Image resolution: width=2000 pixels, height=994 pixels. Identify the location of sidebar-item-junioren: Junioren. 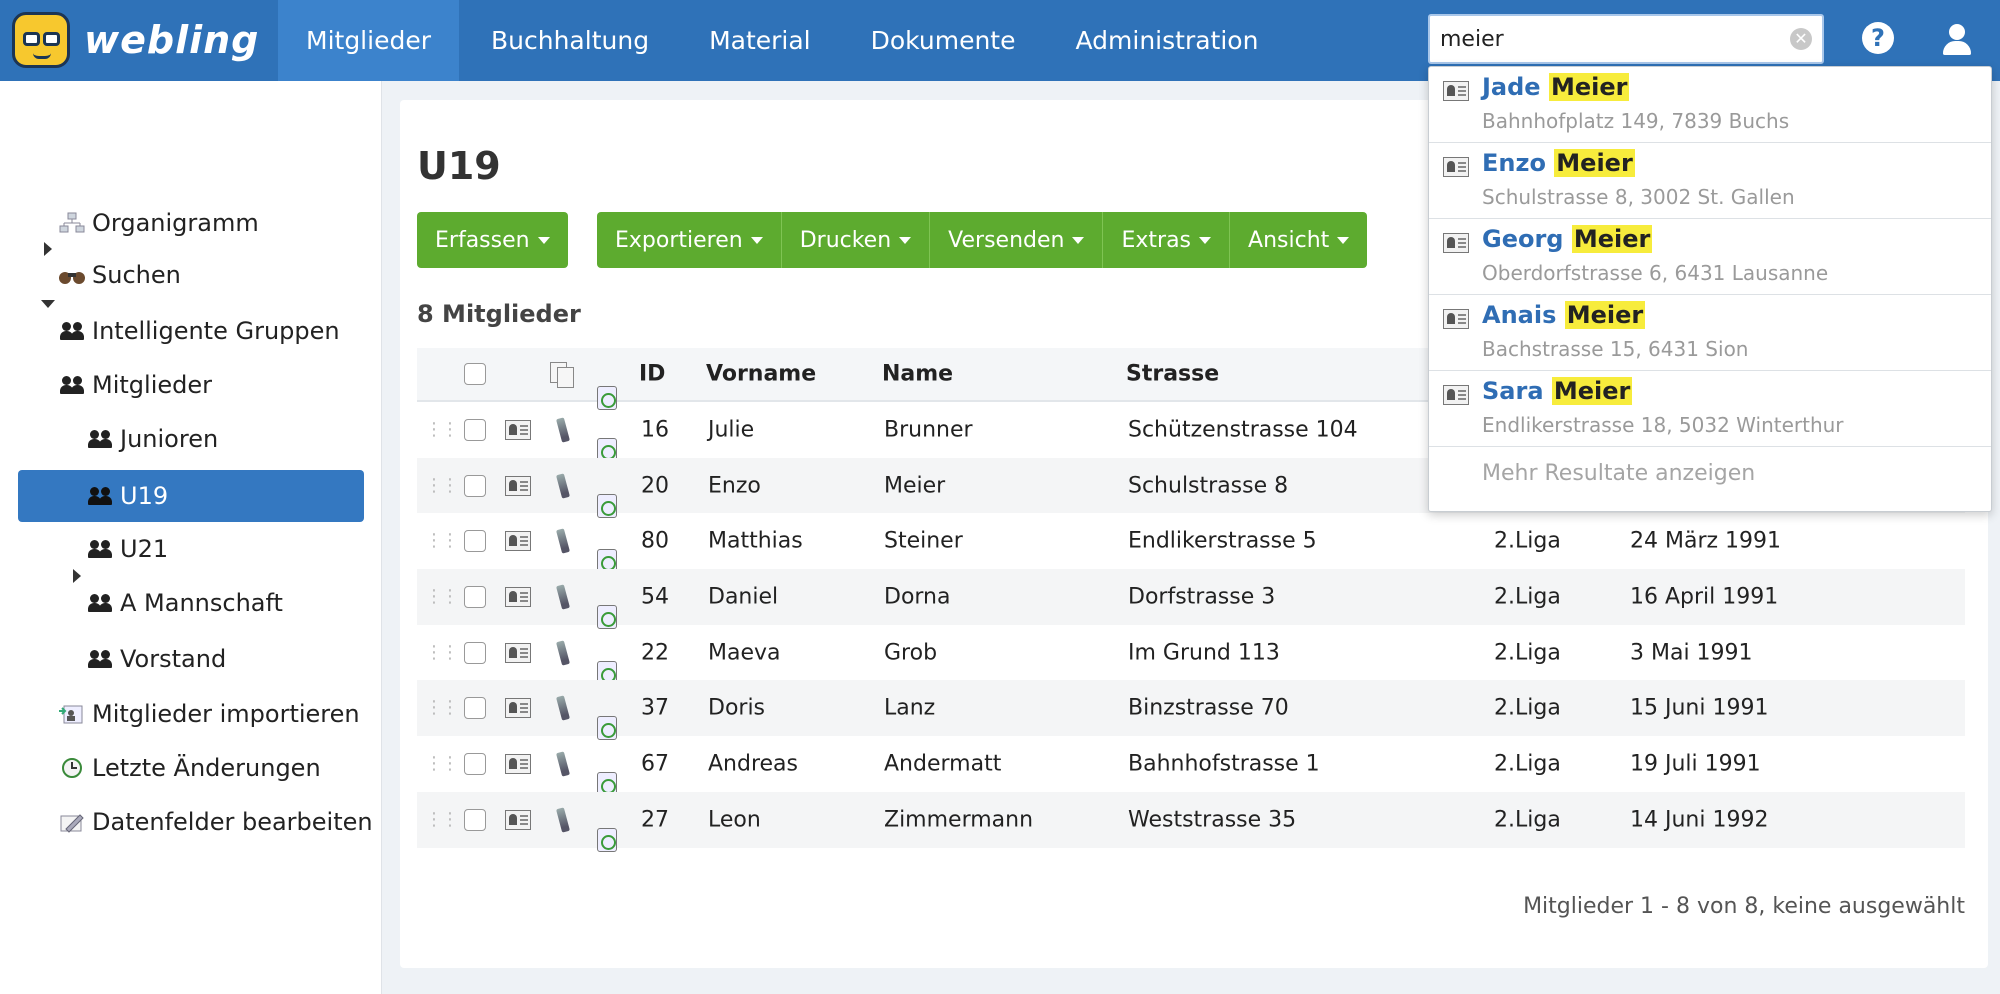
(152, 439).